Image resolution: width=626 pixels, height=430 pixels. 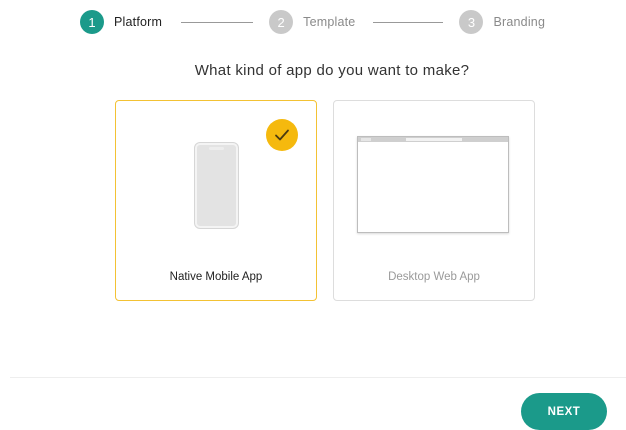 What do you see at coordinates (519, 22) in the screenshot?
I see `step-label-branding: Branding` at bounding box center [519, 22].